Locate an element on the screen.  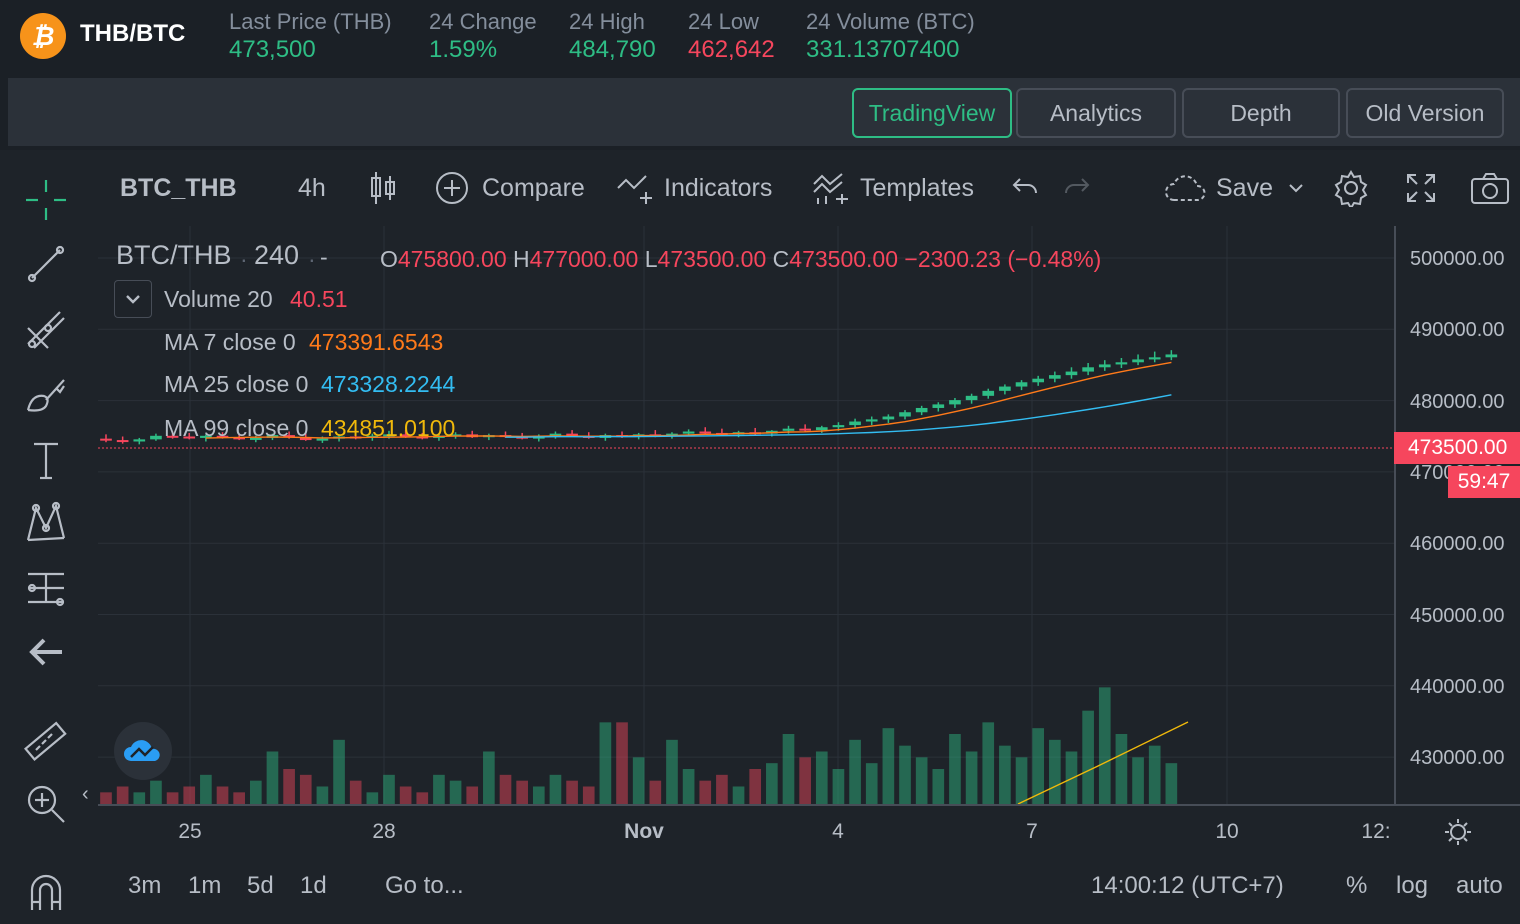
axis-settings is located at coordinates (1457, 828).